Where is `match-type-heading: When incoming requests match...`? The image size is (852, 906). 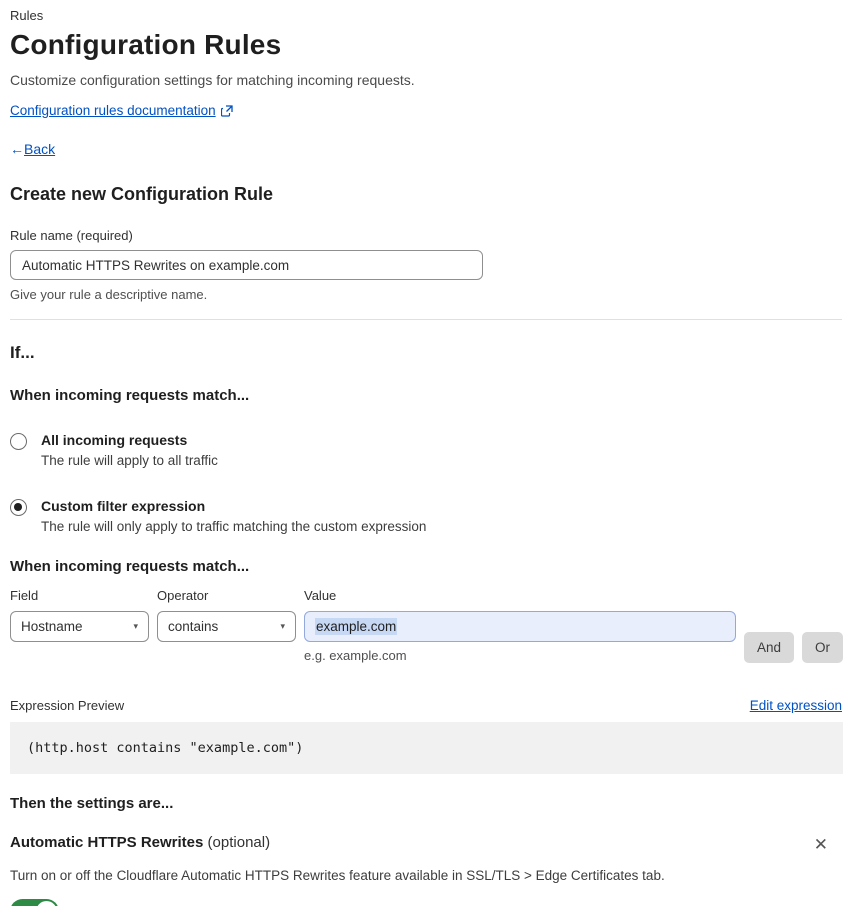
match-type-heading: When incoming requests match... is located at coordinates (130, 395).